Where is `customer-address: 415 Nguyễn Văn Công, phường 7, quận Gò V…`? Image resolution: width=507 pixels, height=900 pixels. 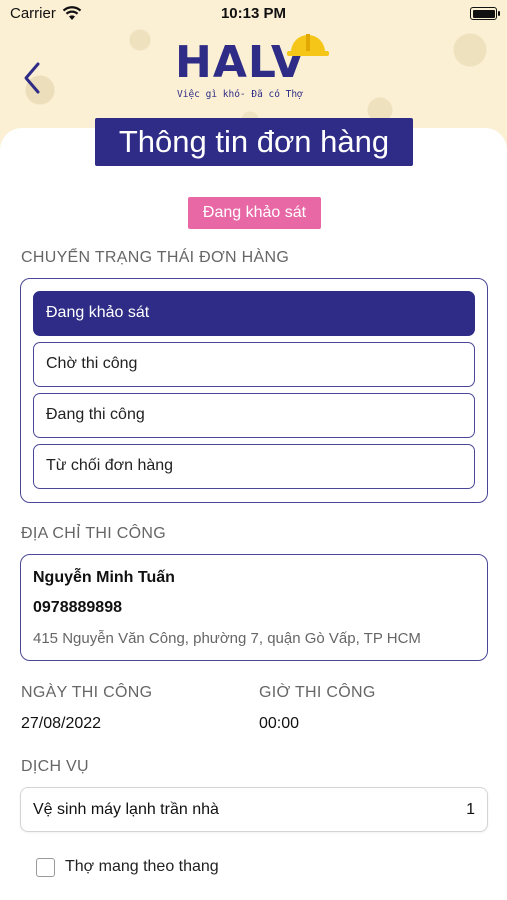
customer-address: 415 Nguyễn Văn Công, phường 7, quận Gò V… is located at coordinates (227, 638).